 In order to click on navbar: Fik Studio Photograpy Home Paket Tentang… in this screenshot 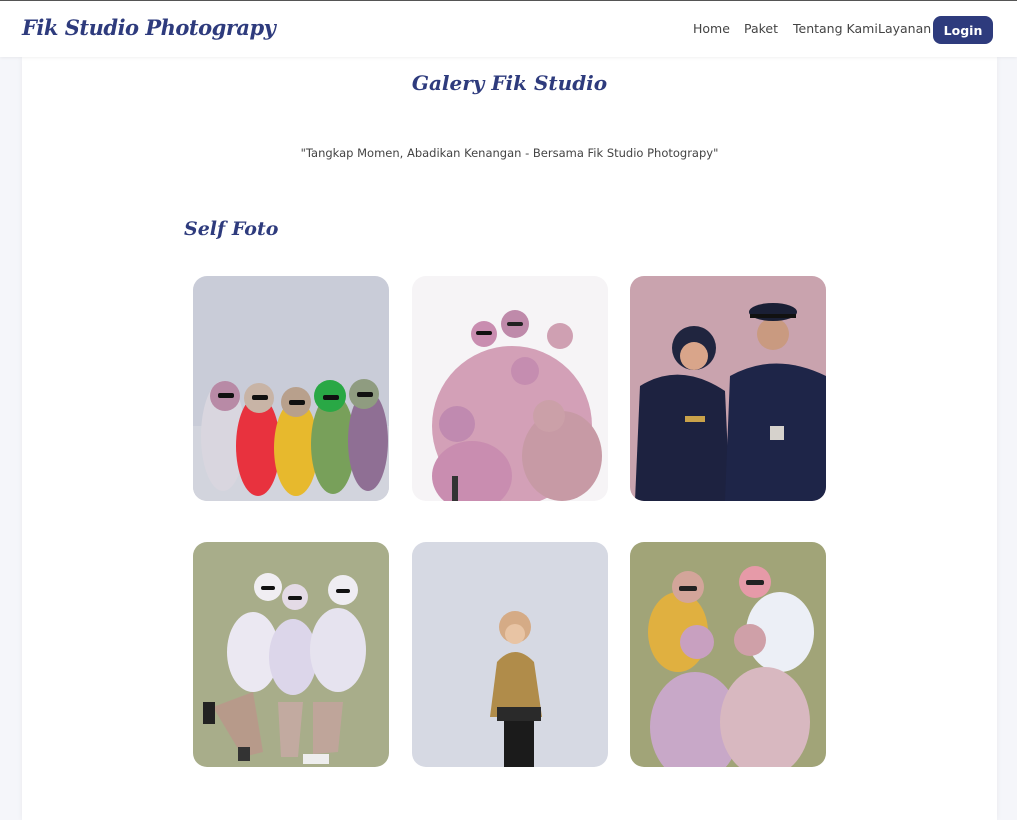, I will do `click(508, 28)`.